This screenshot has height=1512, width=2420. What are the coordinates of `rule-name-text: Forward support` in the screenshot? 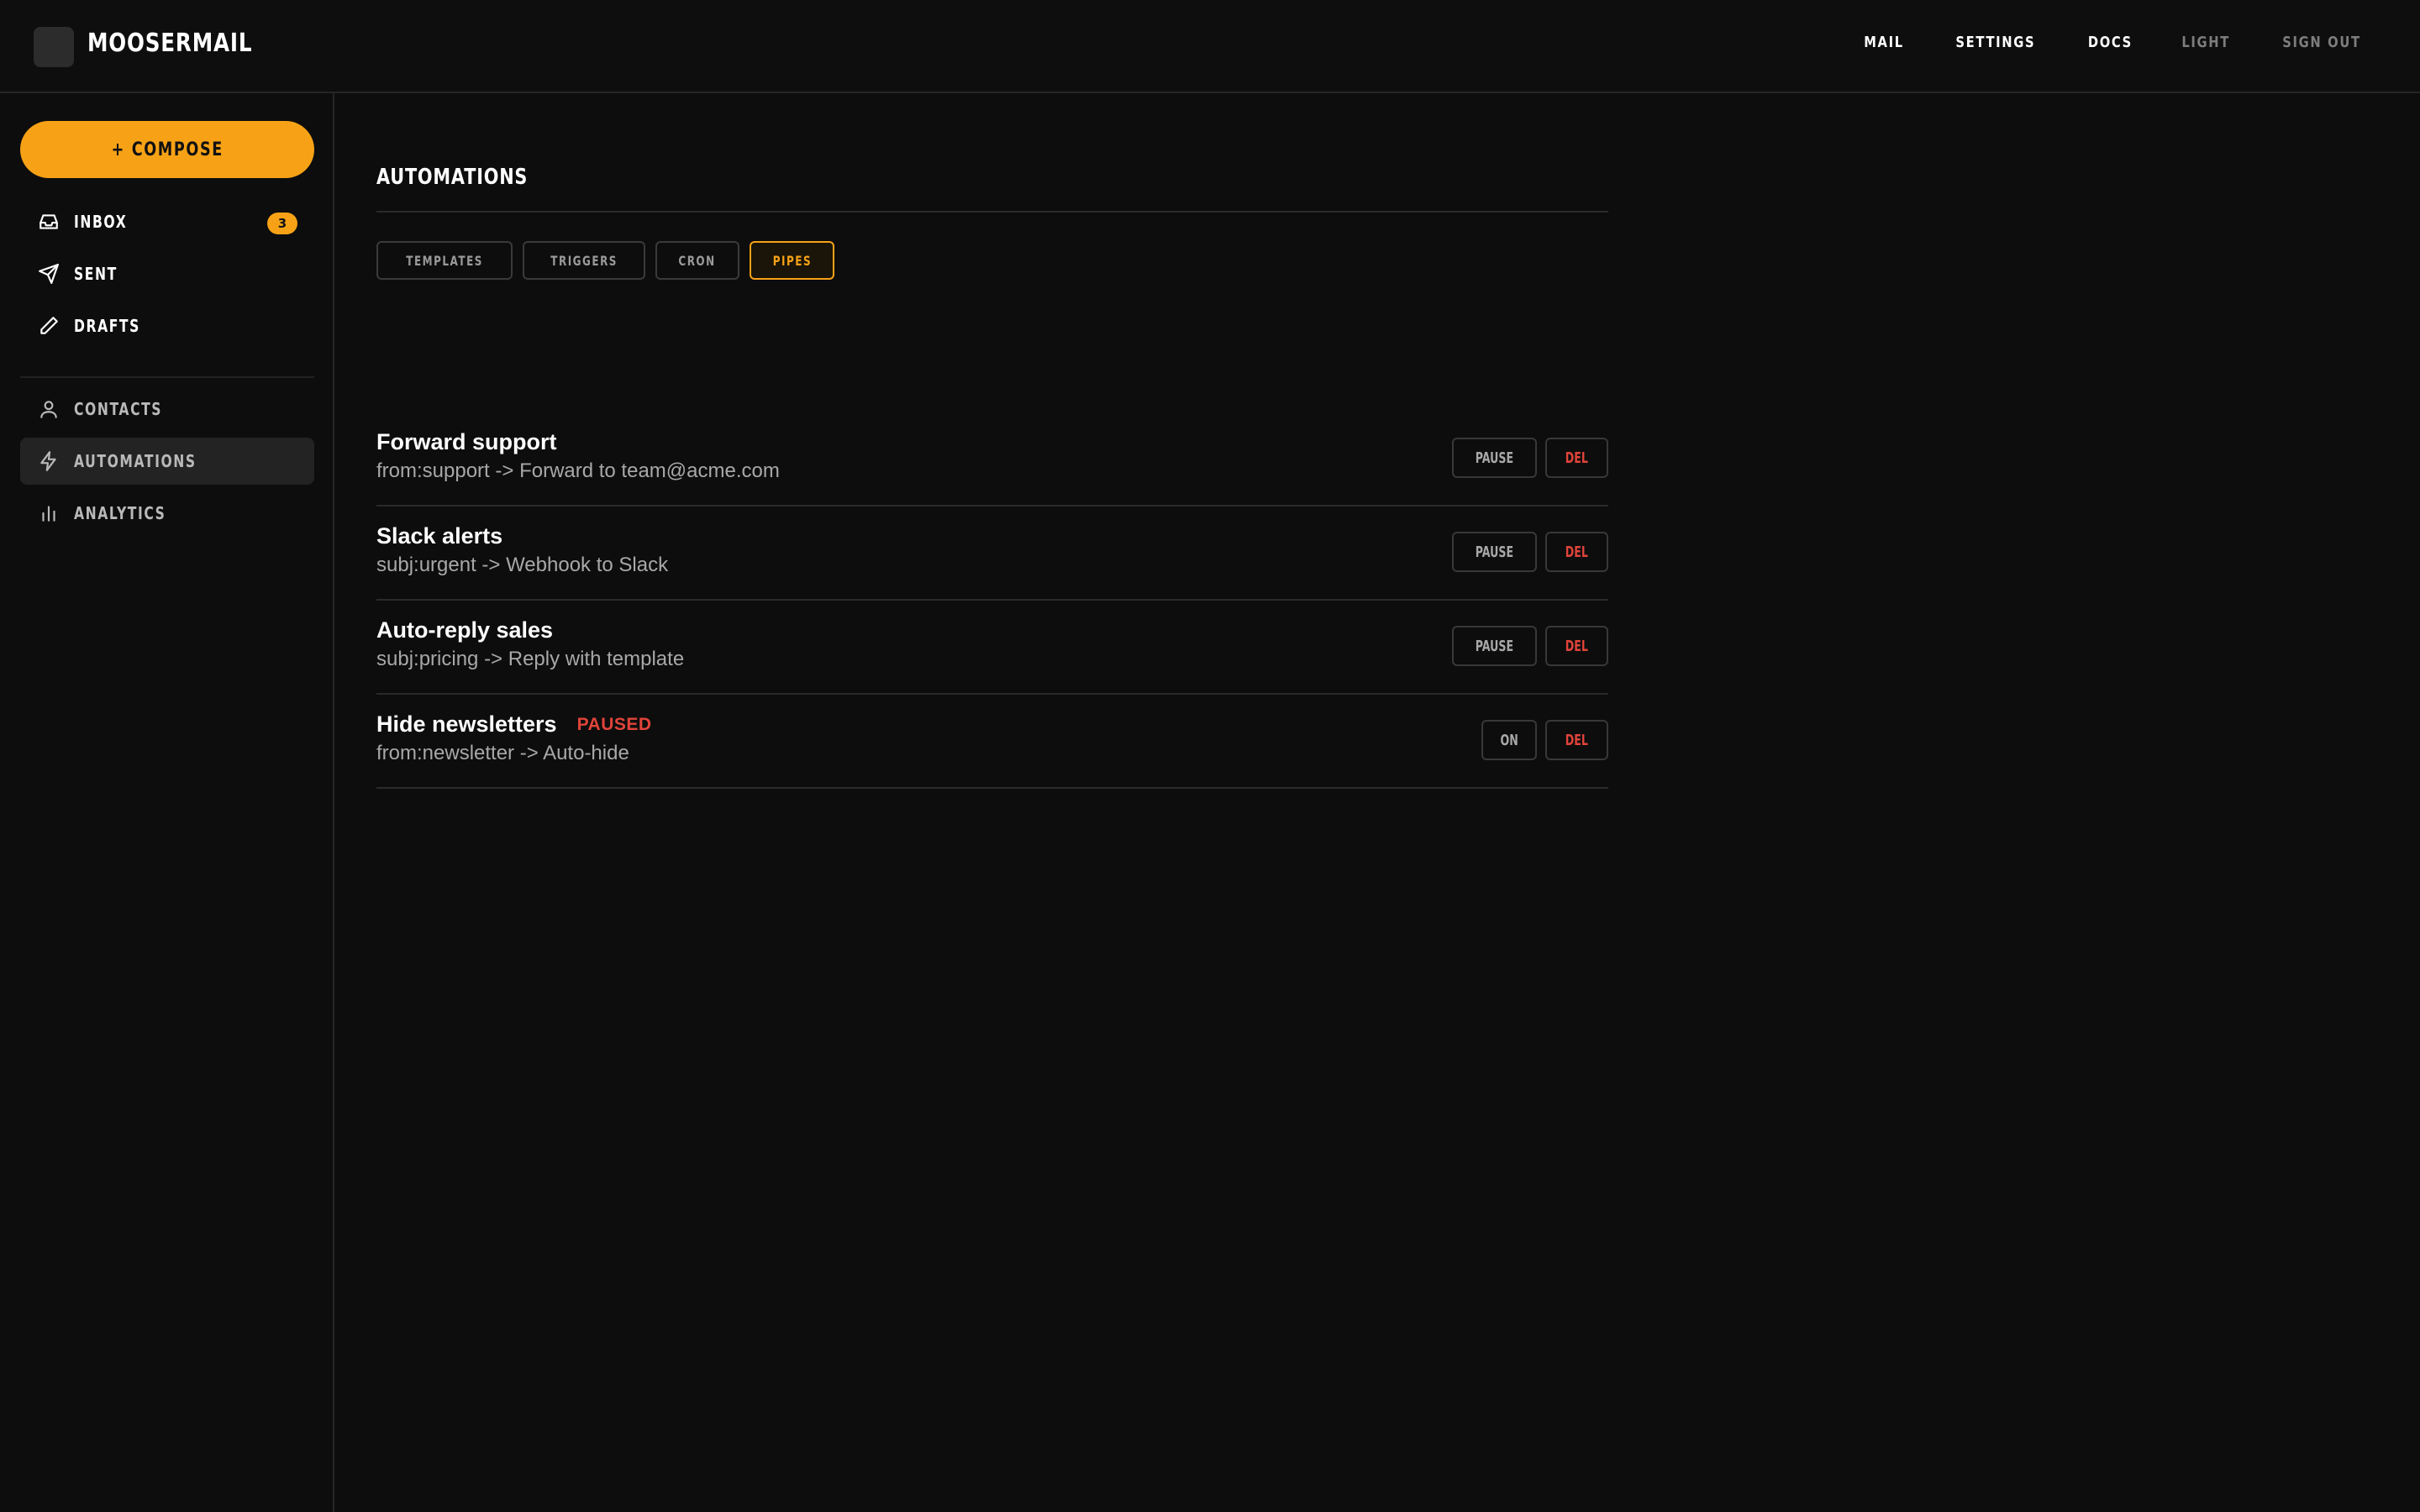 It's located at (466, 441).